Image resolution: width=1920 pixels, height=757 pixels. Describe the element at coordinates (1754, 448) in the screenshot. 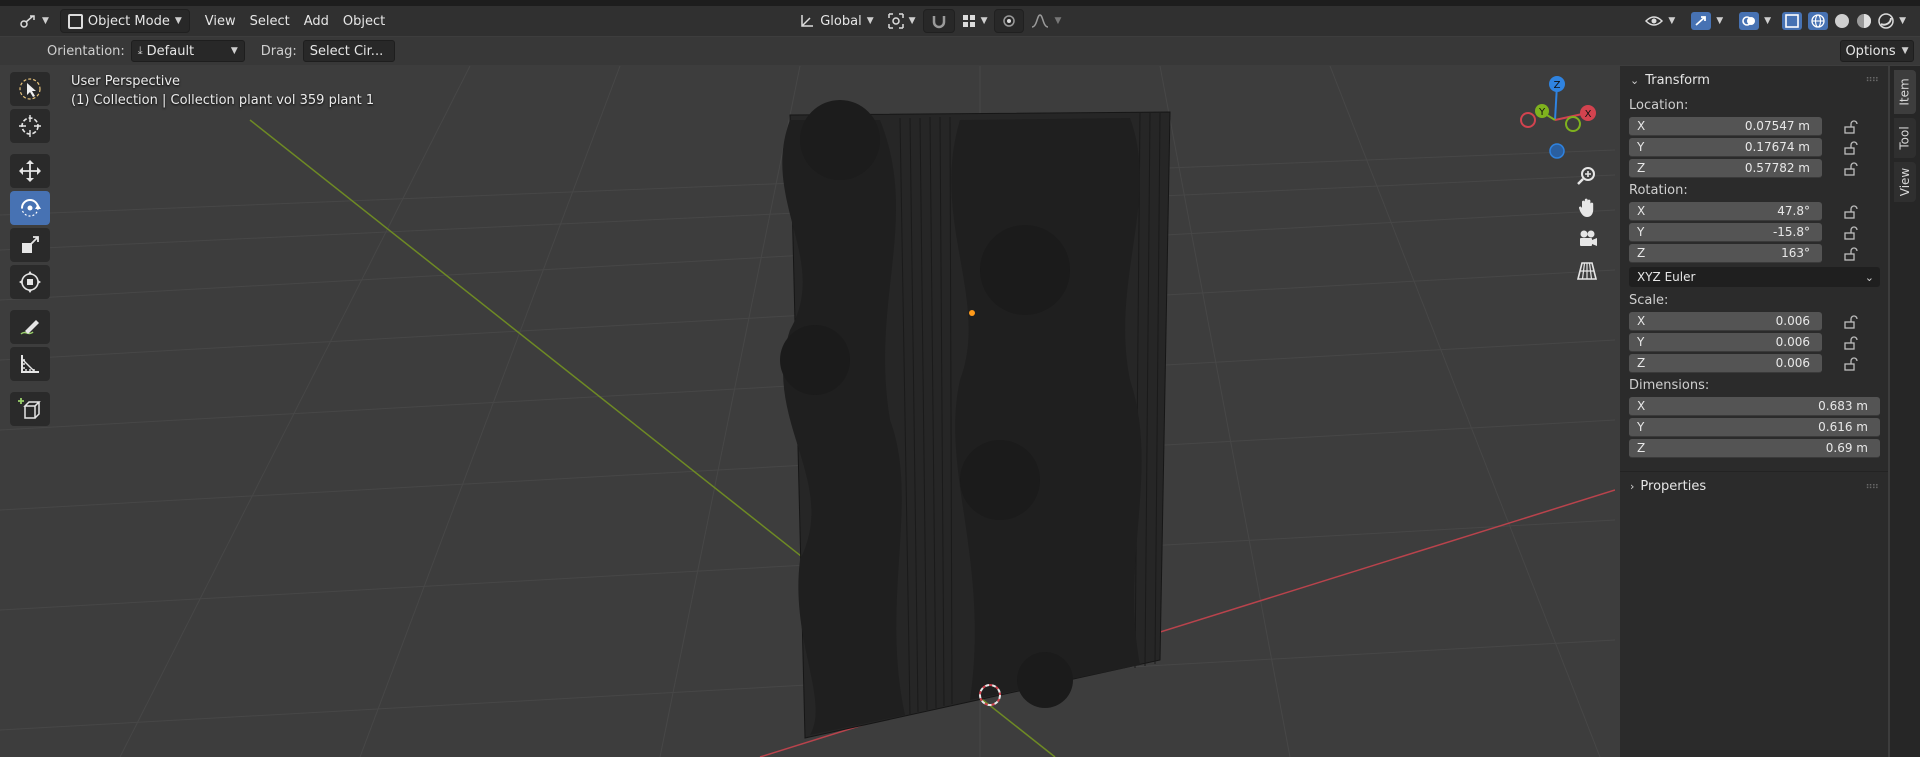

I see `dimensions-z-field: Z 0.69 m` at that location.